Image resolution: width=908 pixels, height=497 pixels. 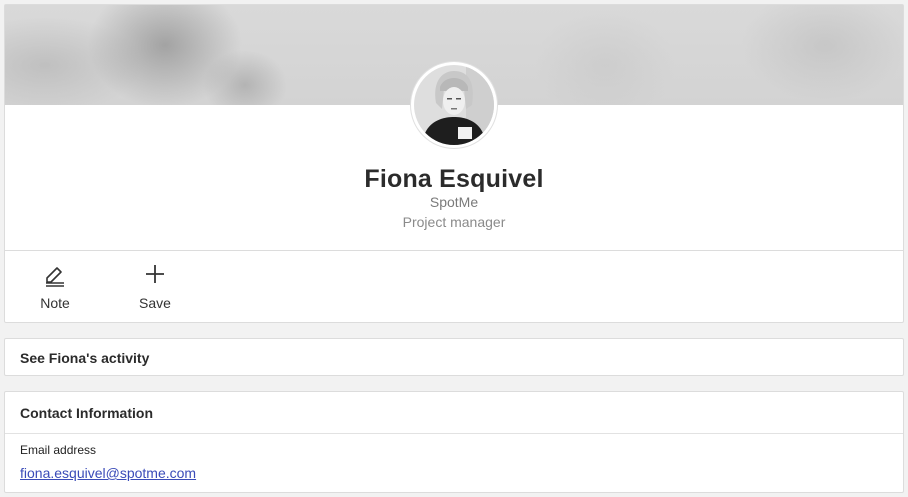 What do you see at coordinates (454, 357) in the screenshot?
I see `activity-card: See Fiona's activity` at bounding box center [454, 357].